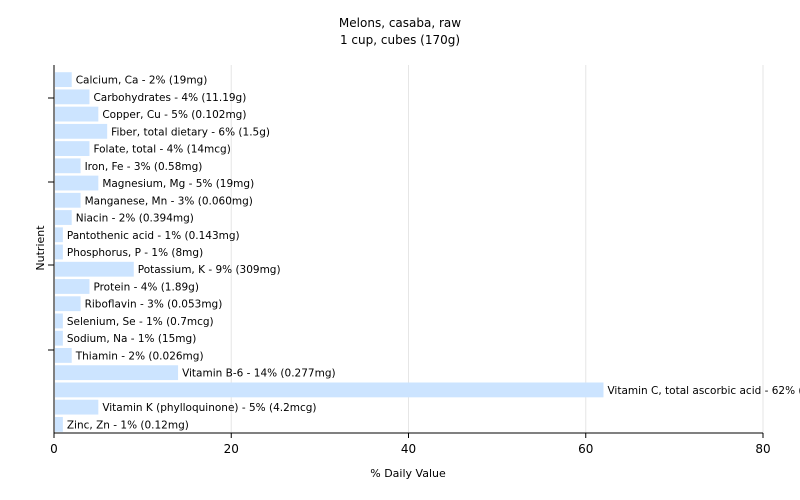 The height and width of the screenshot is (500, 800). I want to click on bar-label-4: Folate, total - 4% (14mcg), so click(161, 150).